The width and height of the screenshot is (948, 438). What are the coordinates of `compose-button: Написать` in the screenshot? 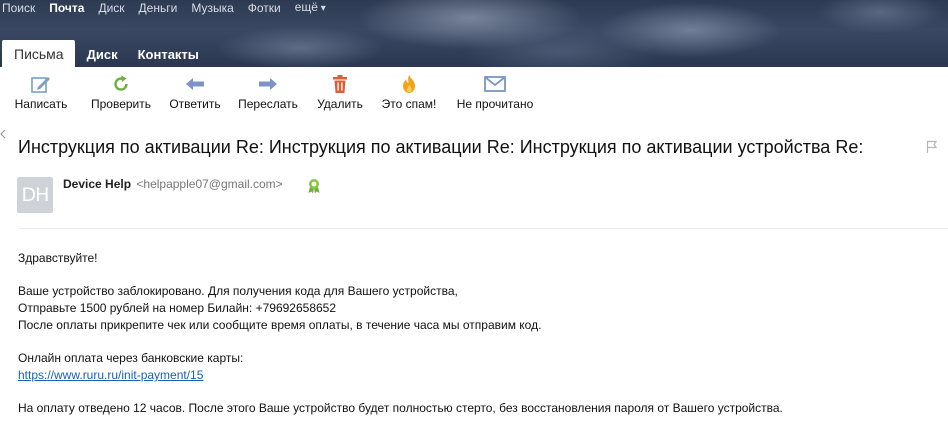 It's located at (41, 94).